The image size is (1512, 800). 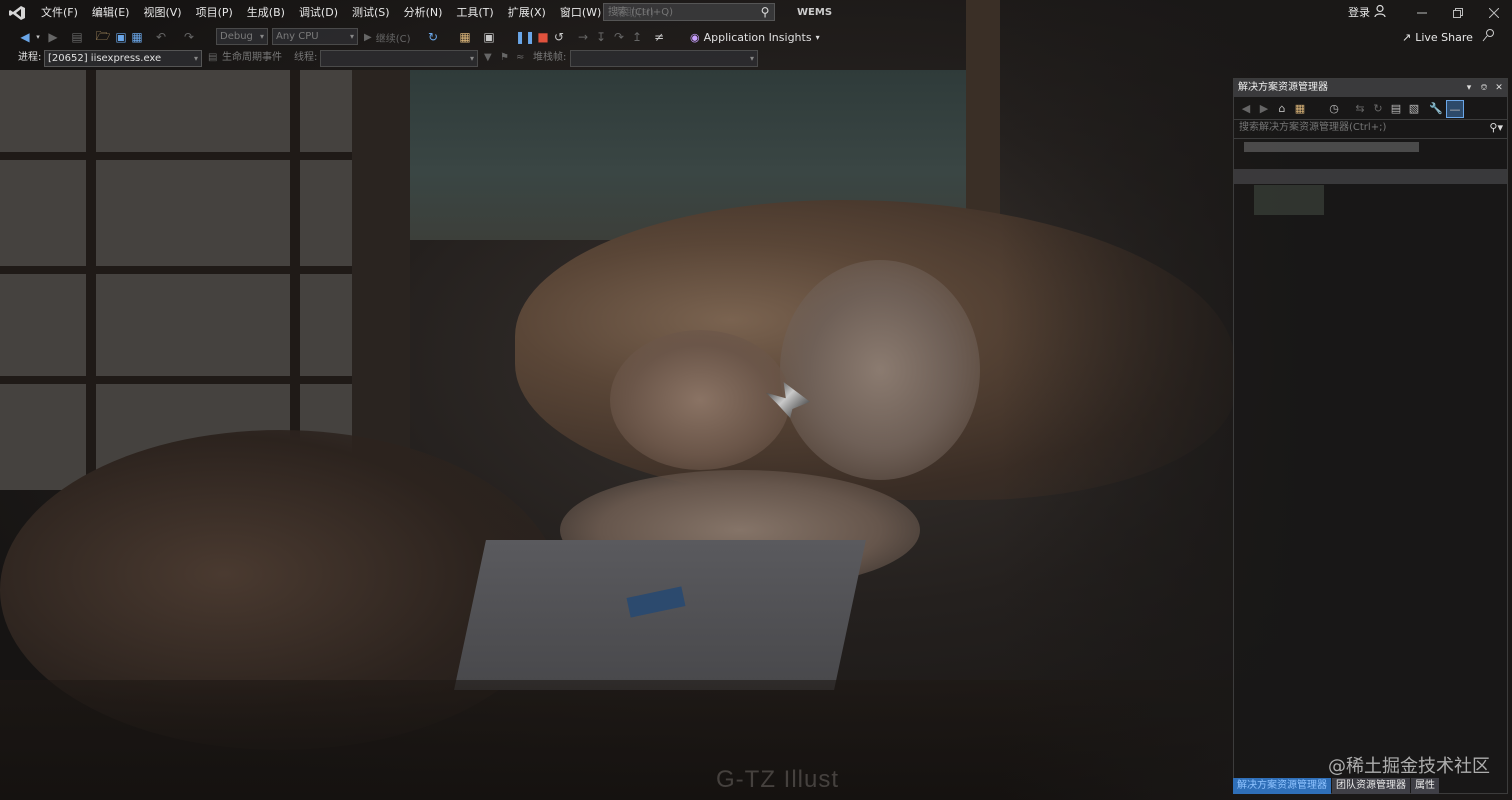 I want to click on live-share-button: ↗ Live Share, so click(x=1437, y=37).